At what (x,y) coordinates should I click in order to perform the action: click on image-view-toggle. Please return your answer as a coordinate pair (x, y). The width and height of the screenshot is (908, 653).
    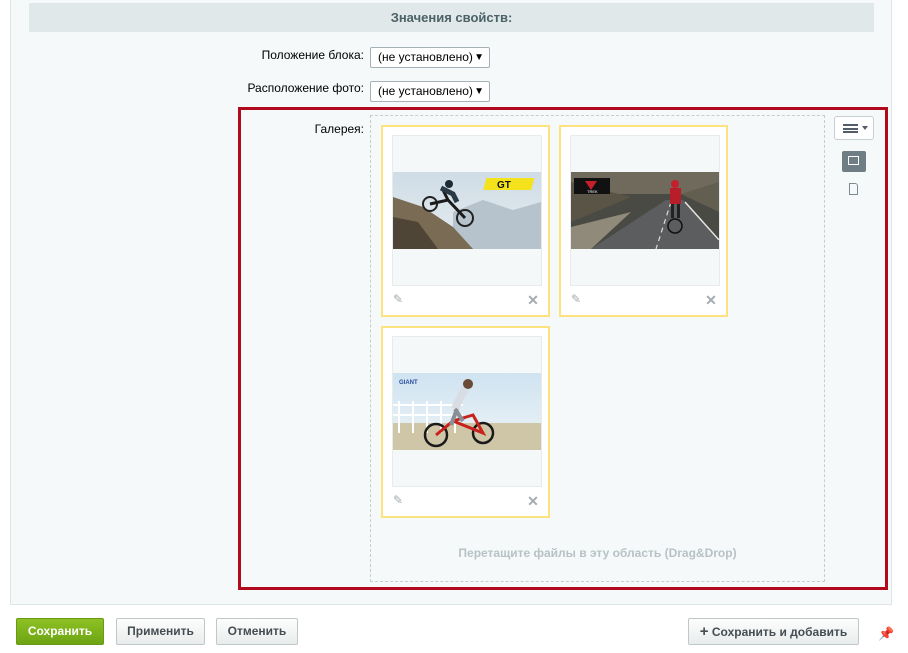
    Looking at the image, I should click on (854, 161).